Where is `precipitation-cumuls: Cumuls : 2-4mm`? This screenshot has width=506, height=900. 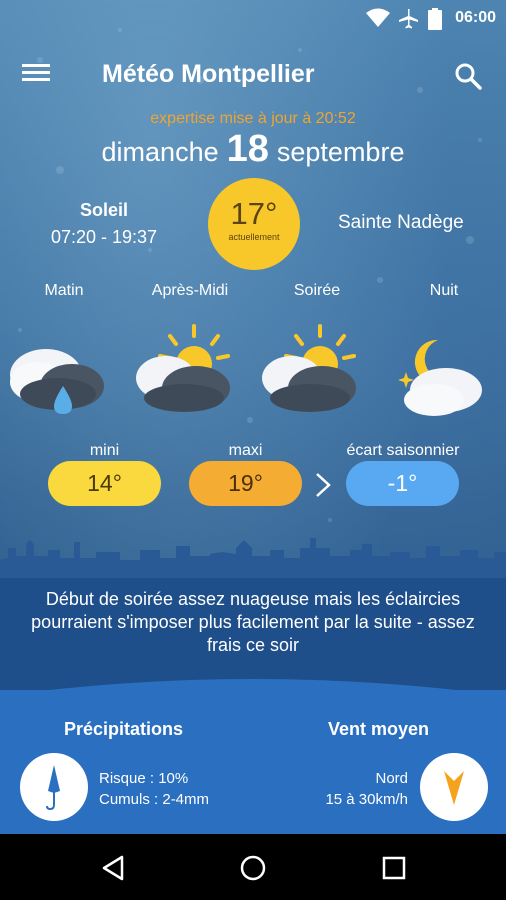 precipitation-cumuls: Cumuls : 2-4mm is located at coordinates (154, 799).